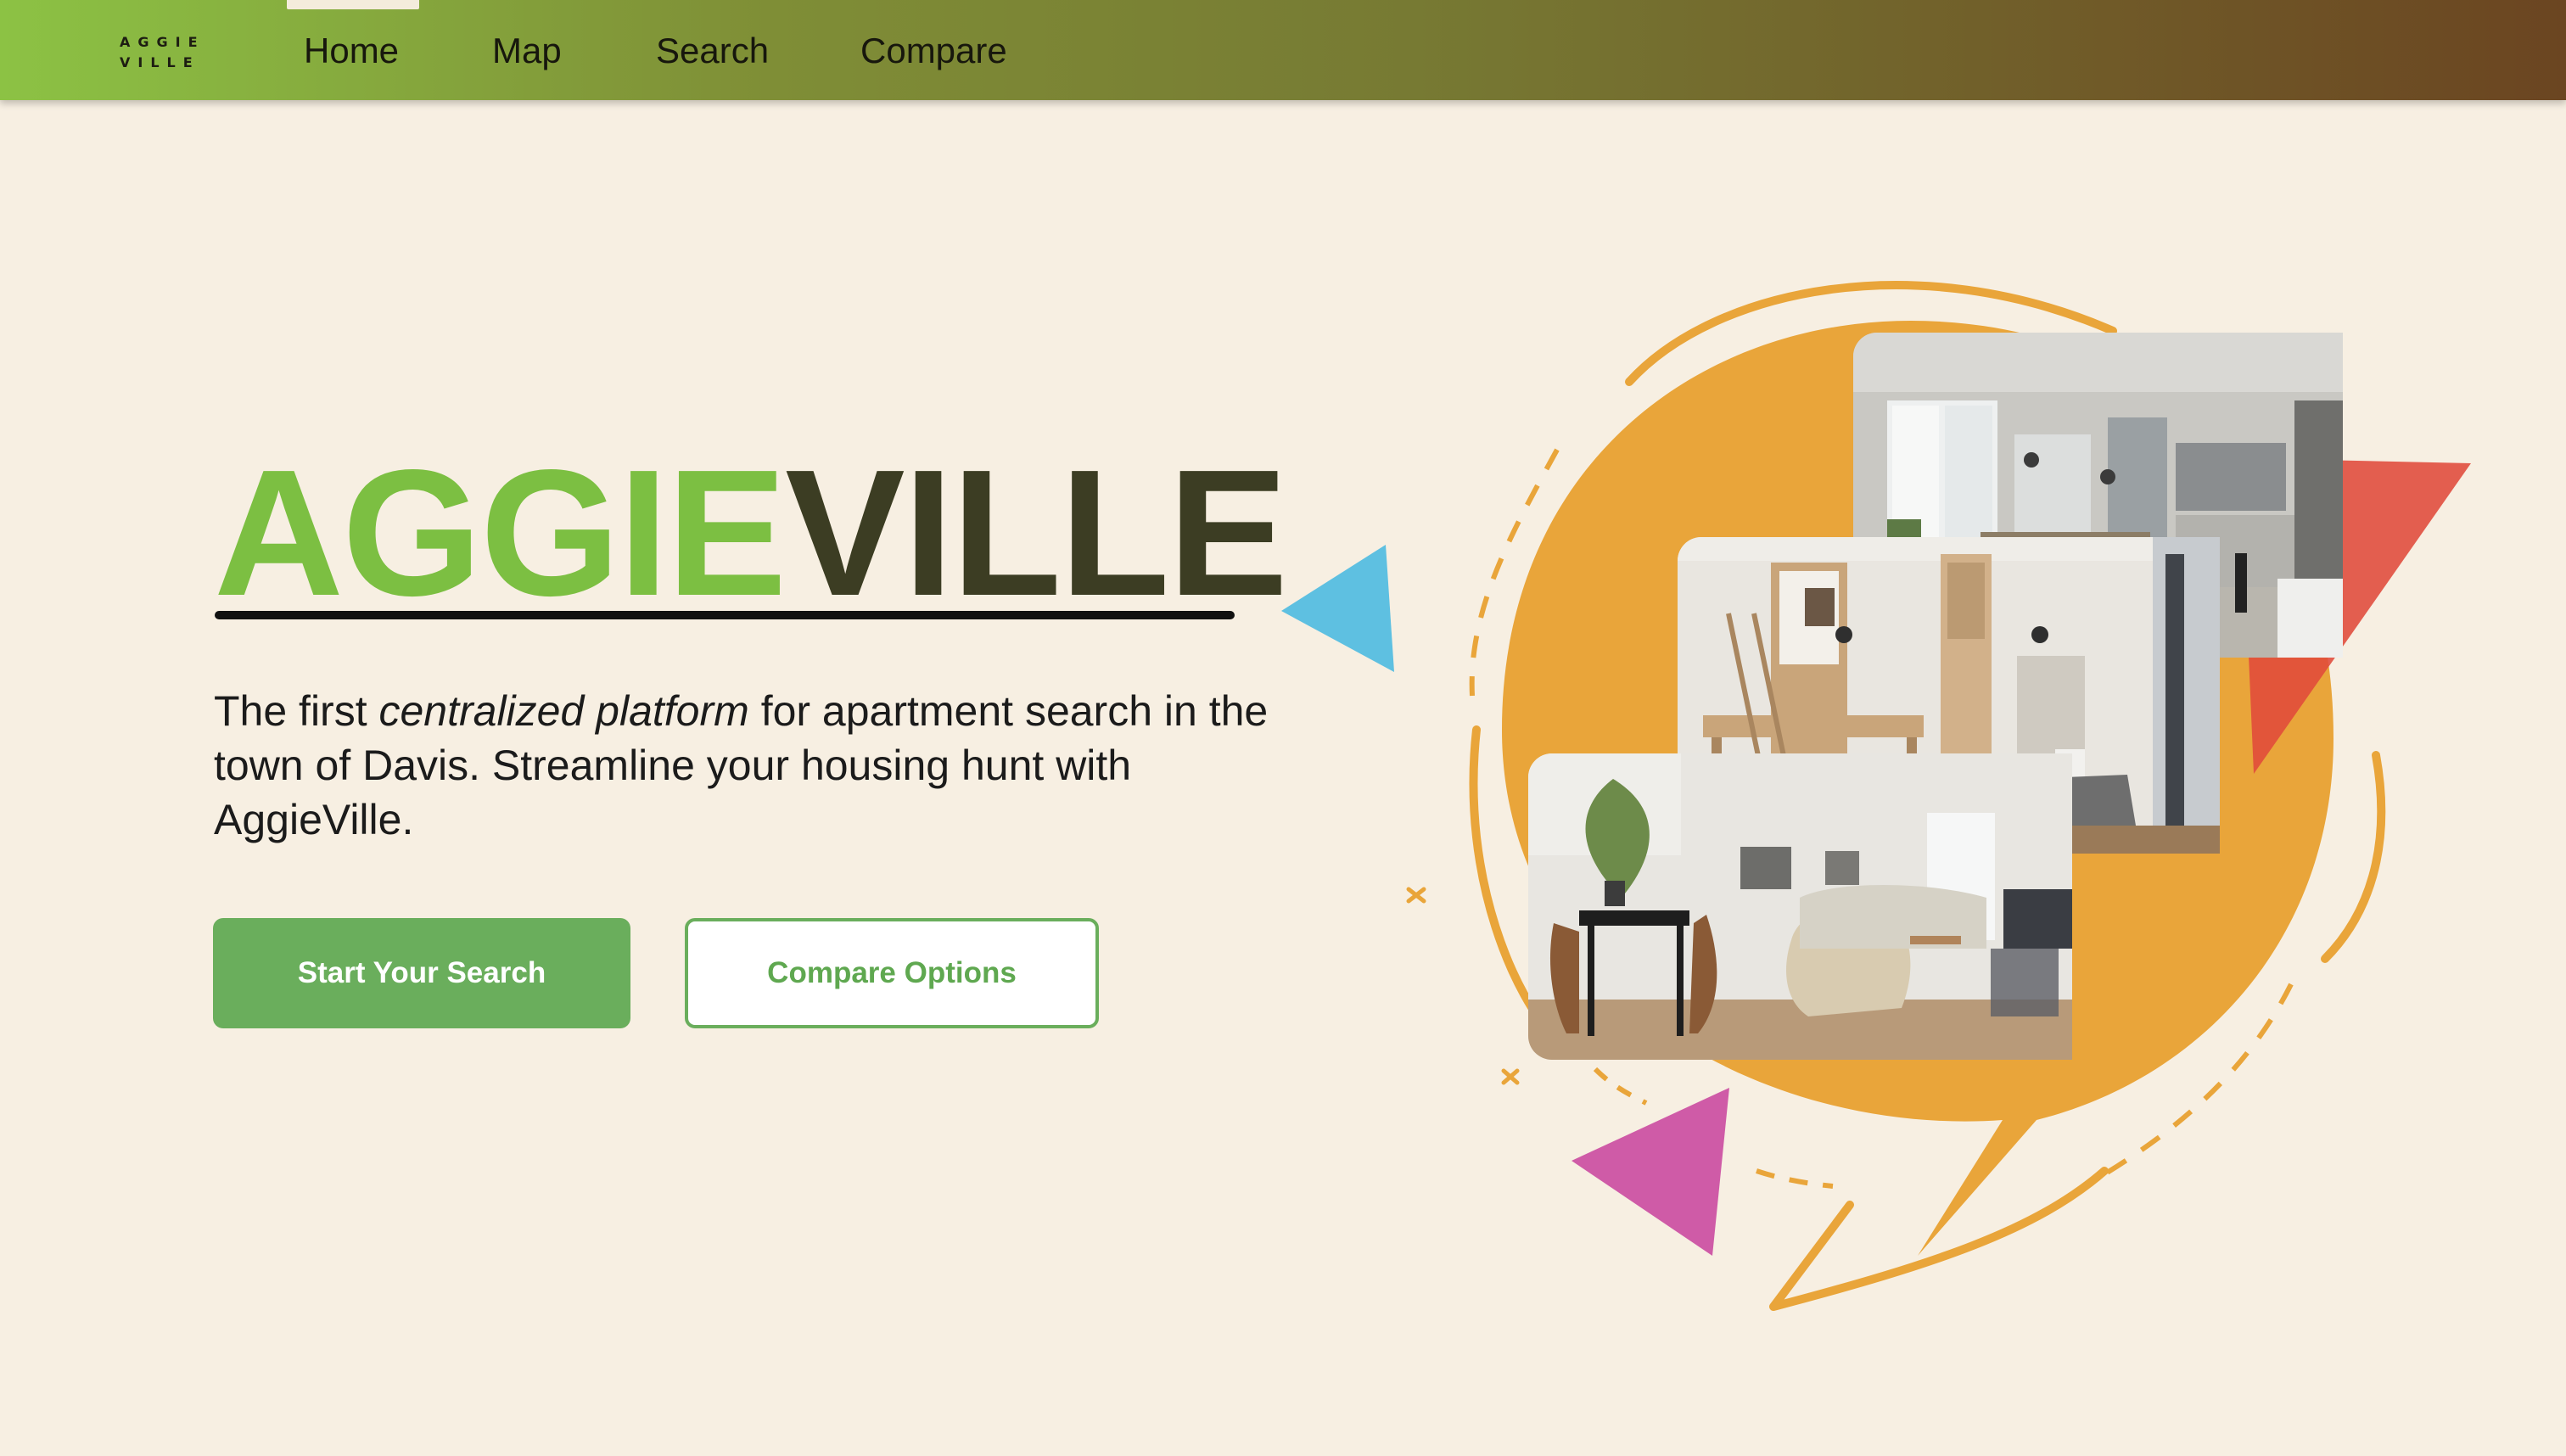  What do you see at coordinates (1036, 533) in the screenshot?
I see `hero-title-ville: VILLE` at bounding box center [1036, 533].